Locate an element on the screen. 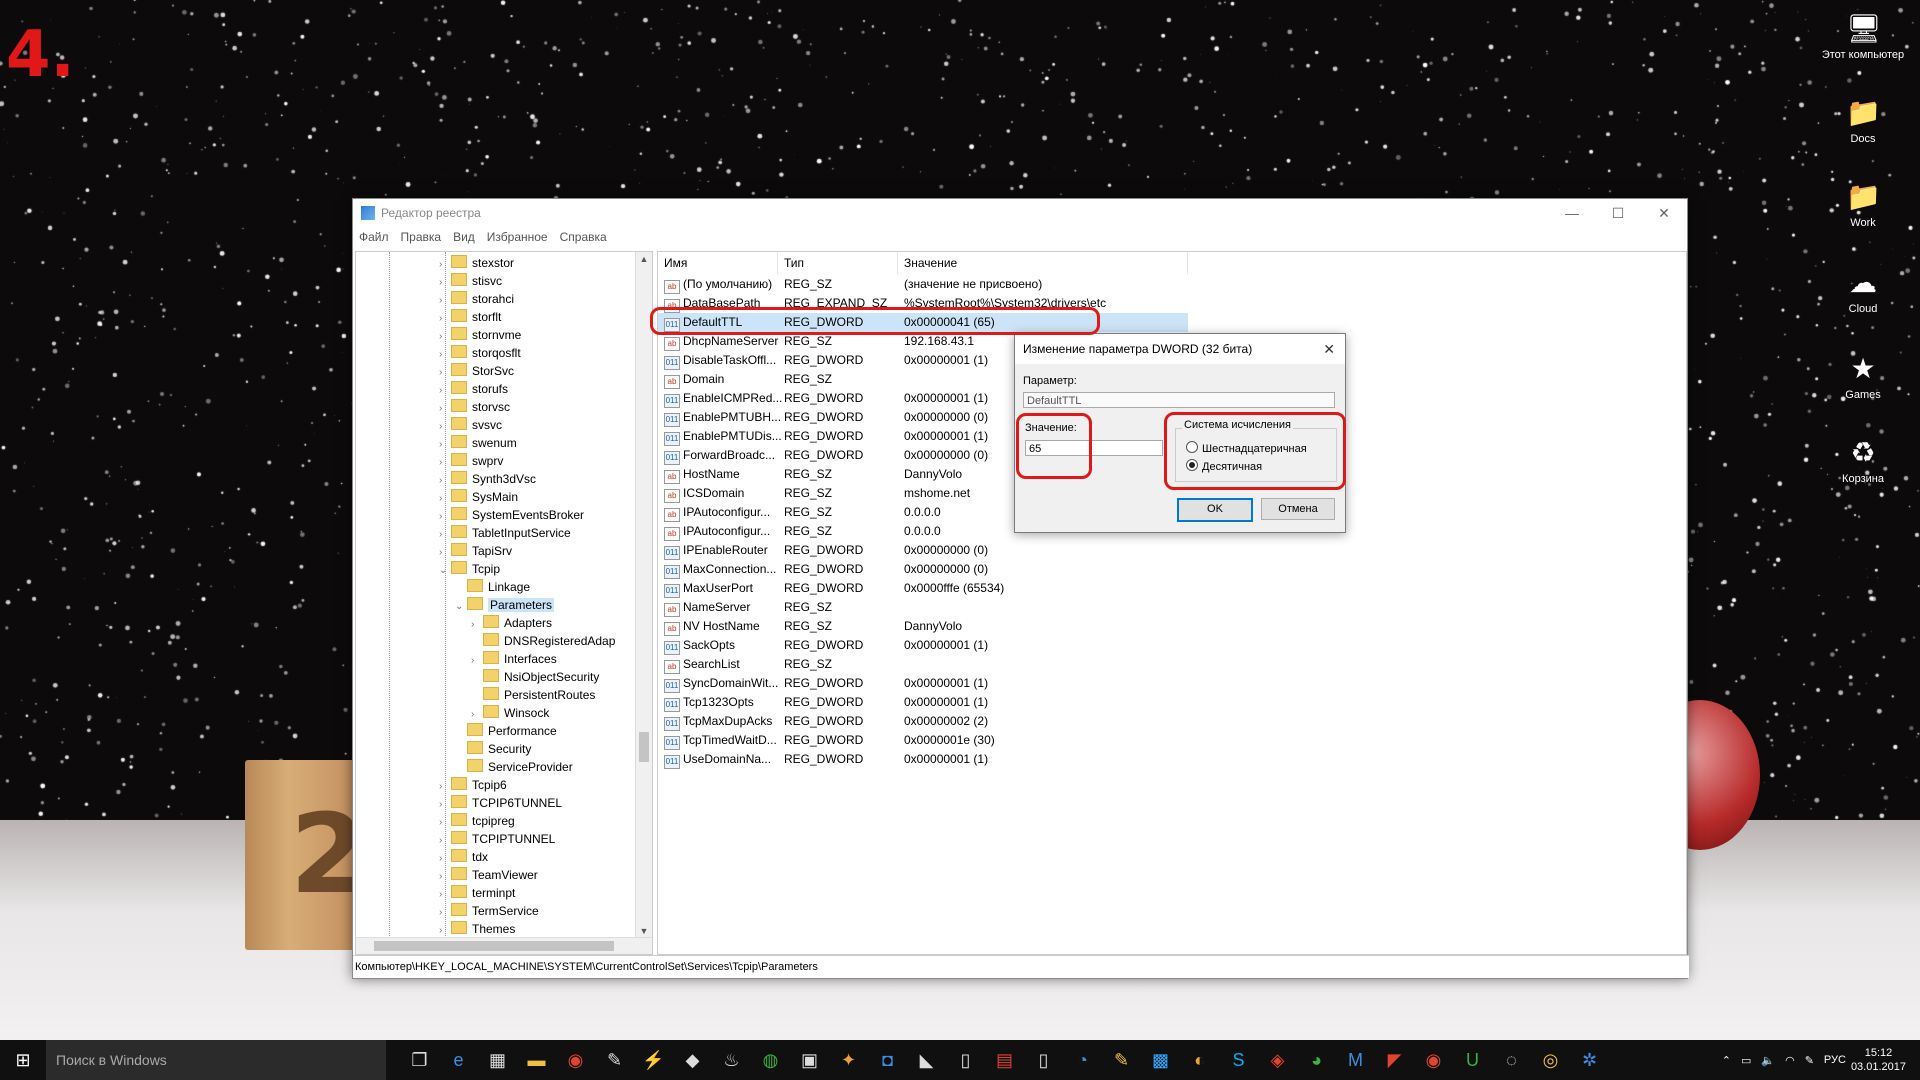 Image resolution: width=1920 pixels, height=1080 pixels. menu-item: Файл is located at coordinates (374, 237).